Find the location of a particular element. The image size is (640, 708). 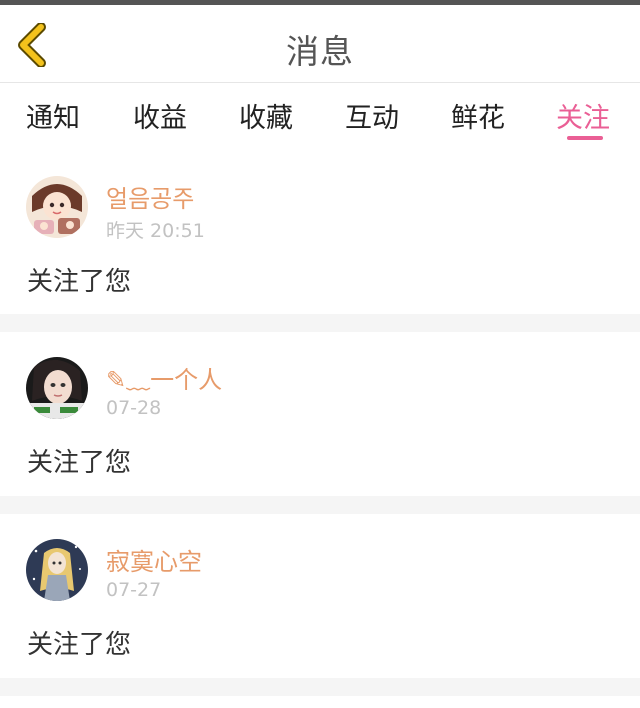

tab-bar: 通知 收益 收藏 互动 鲜花 关注 is located at coordinates (320, 119).